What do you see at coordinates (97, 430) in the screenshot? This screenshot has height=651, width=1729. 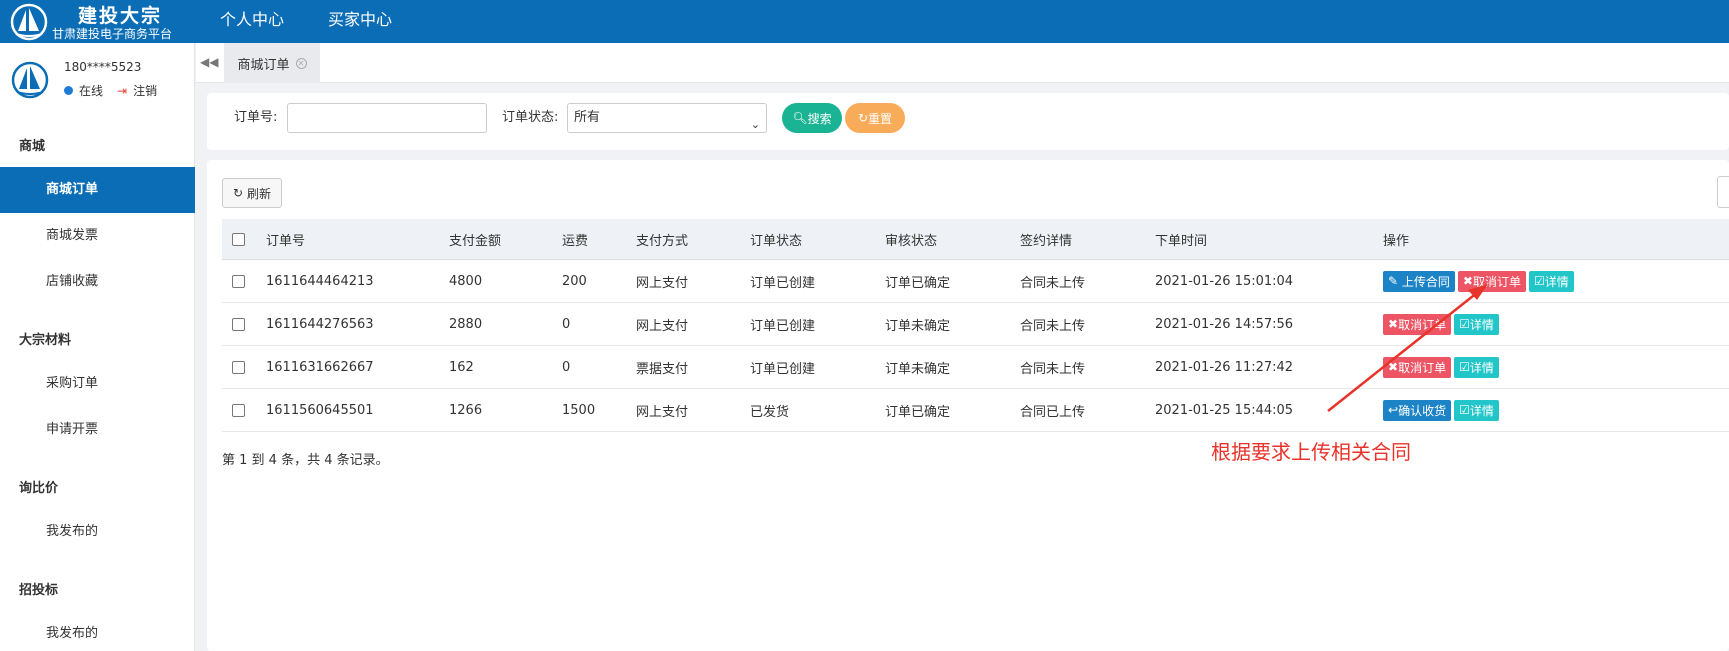 I see `sidebar-item-apply-invoice: 申请开票` at bounding box center [97, 430].